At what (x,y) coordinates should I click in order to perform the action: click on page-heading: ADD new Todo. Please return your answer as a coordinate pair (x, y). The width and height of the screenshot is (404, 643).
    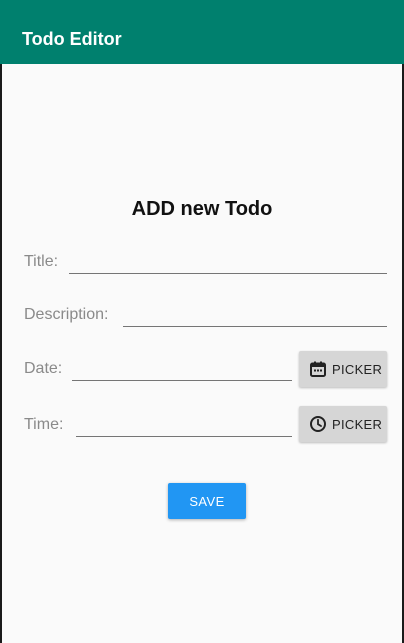
    Looking at the image, I should click on (202, 209).